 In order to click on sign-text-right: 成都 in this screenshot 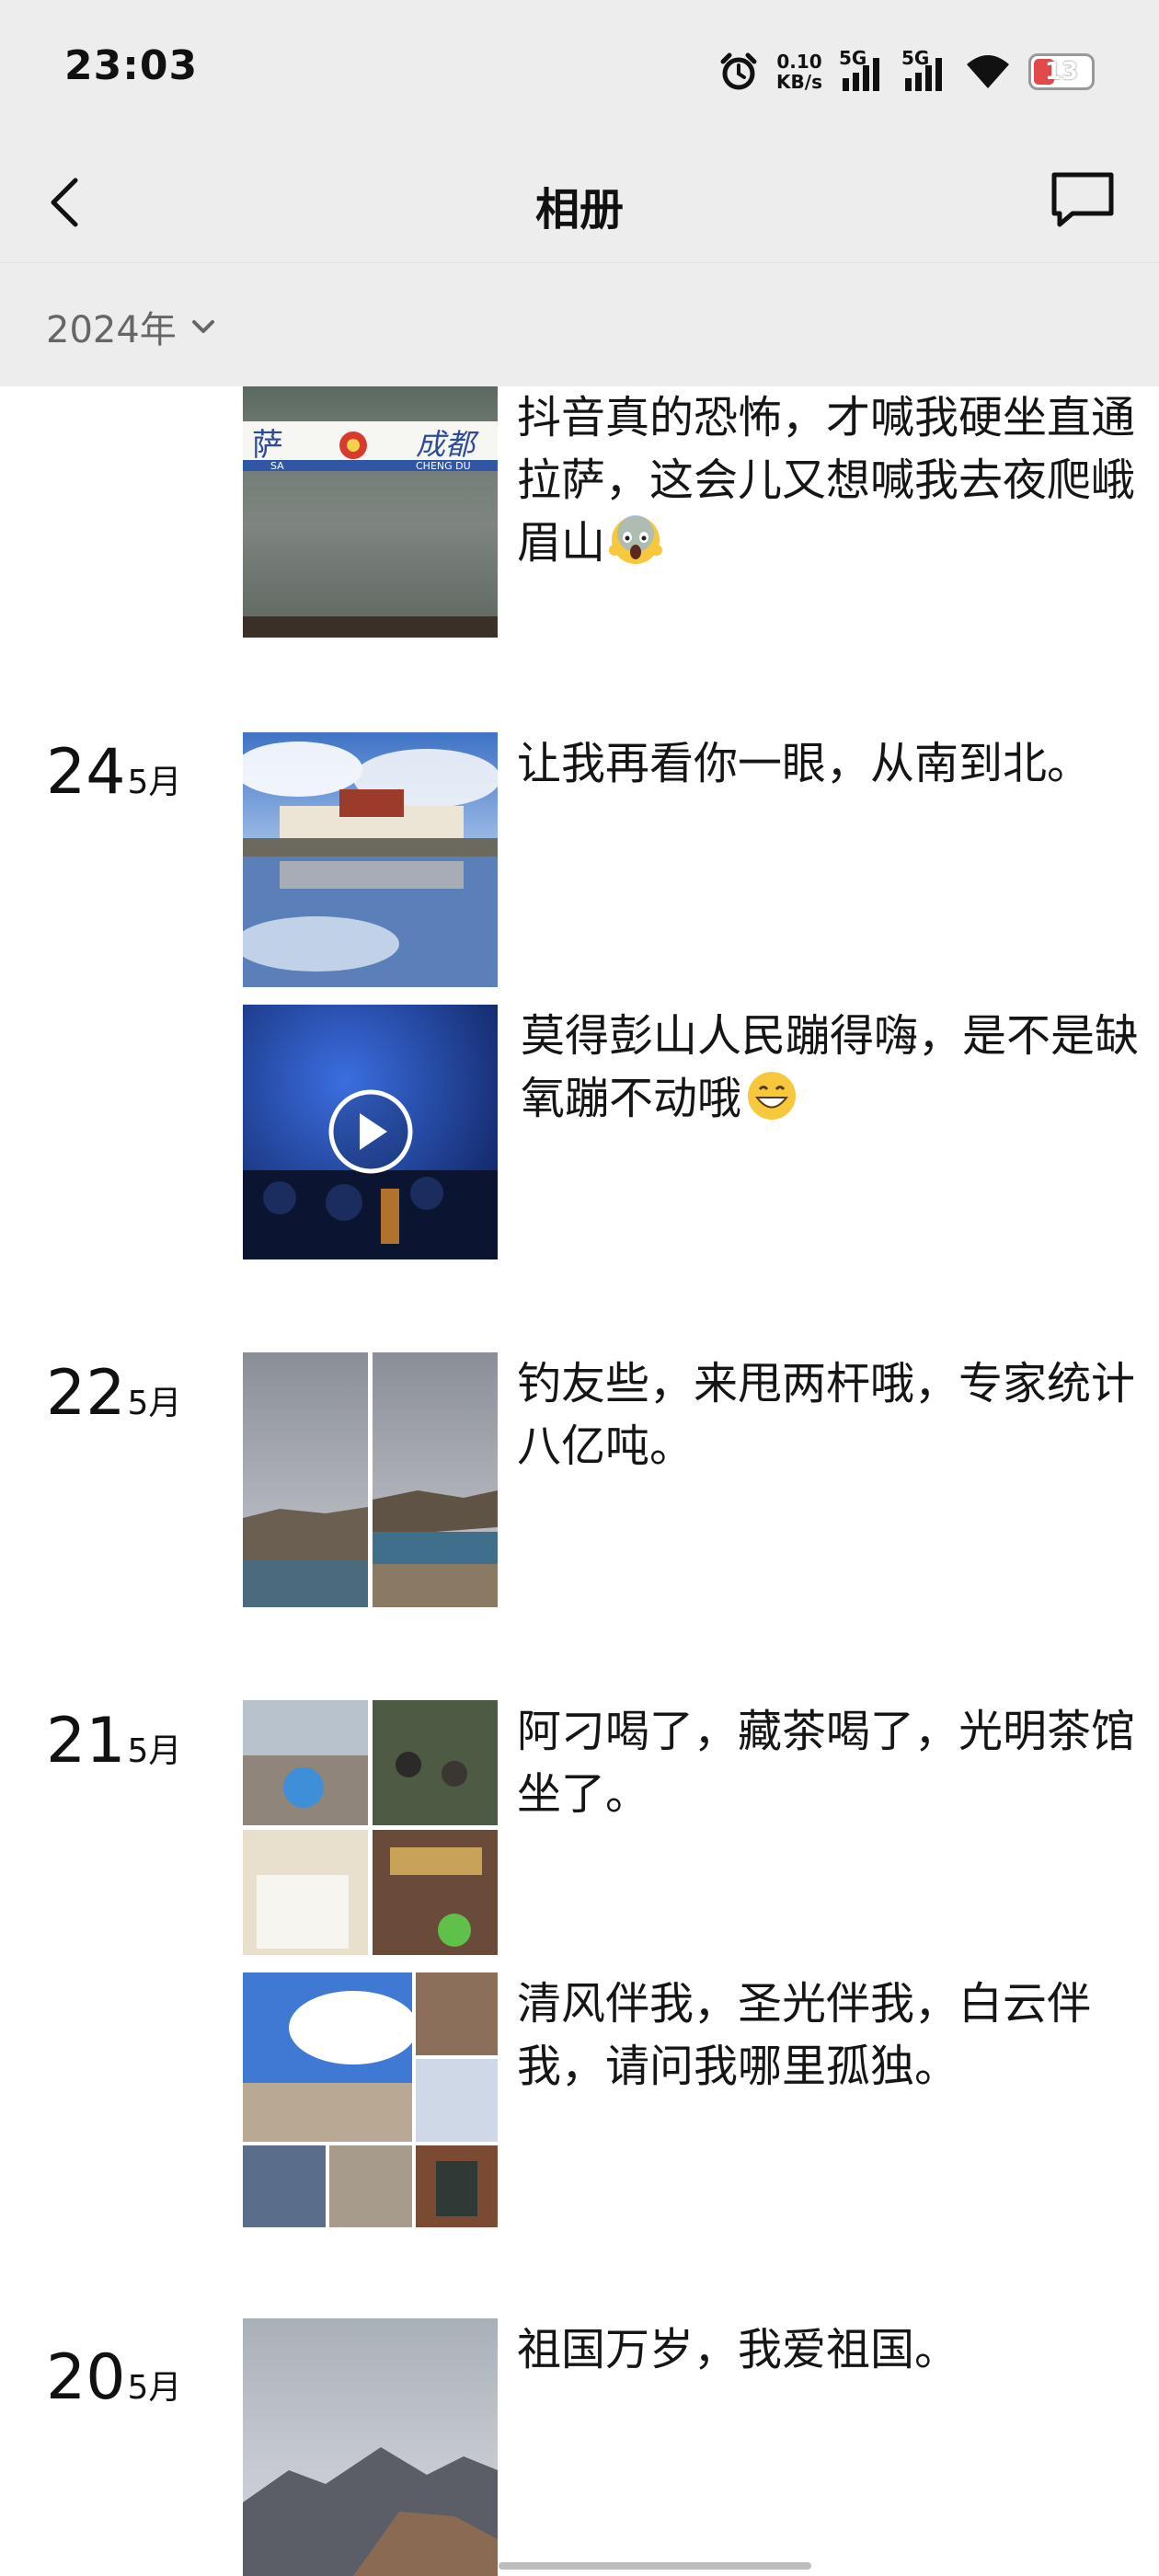, I will do `click(446, 444)`.